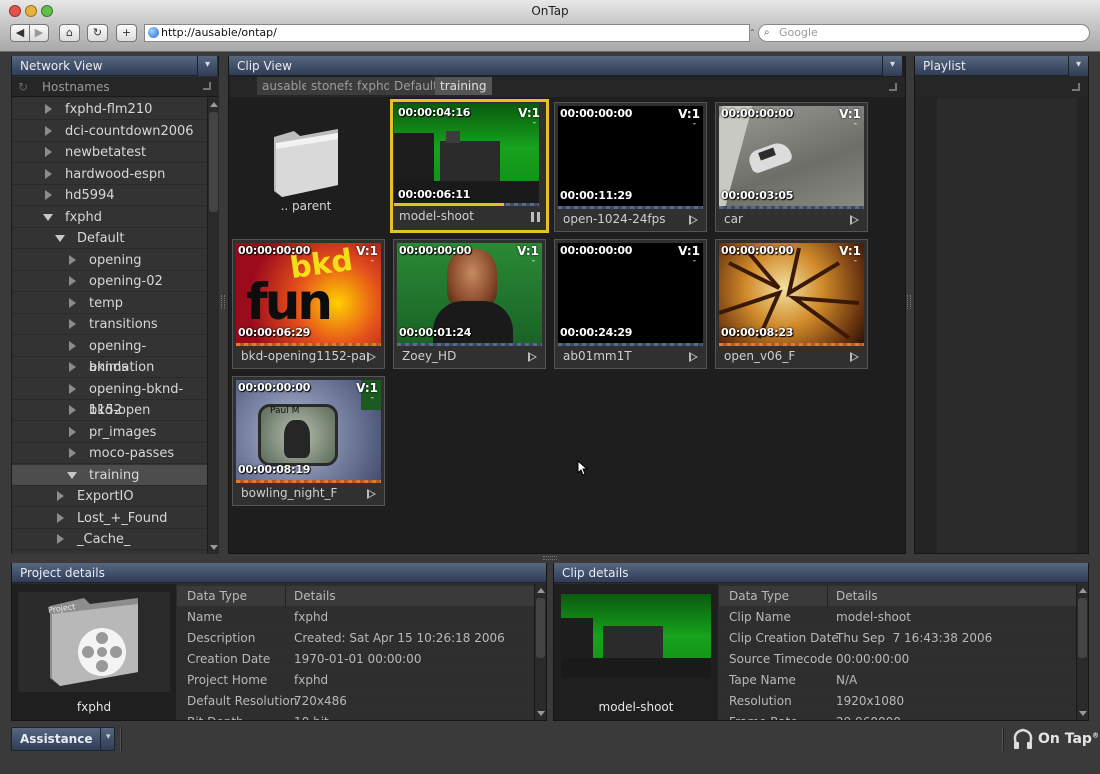 This screenshot has width=1100, height=774. What do you see at coordinates (535, 217) in the screenshot?
I see `pause-icon` at bounding box center [535, 217].